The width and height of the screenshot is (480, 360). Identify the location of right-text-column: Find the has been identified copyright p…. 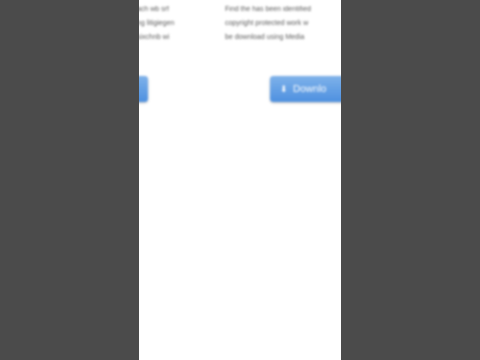
(283, 24).